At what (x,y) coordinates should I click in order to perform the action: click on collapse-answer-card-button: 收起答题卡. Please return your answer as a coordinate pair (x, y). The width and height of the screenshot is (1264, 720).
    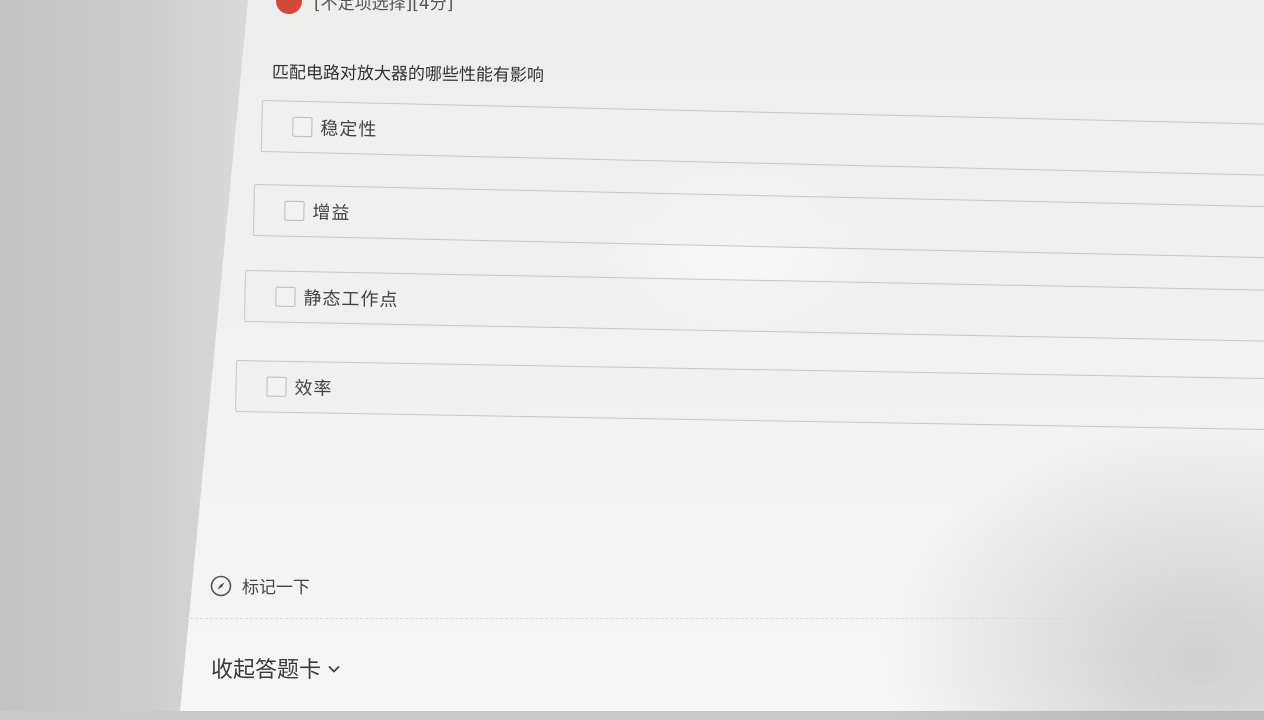
    Looking at the image, I should click on (276, 668).